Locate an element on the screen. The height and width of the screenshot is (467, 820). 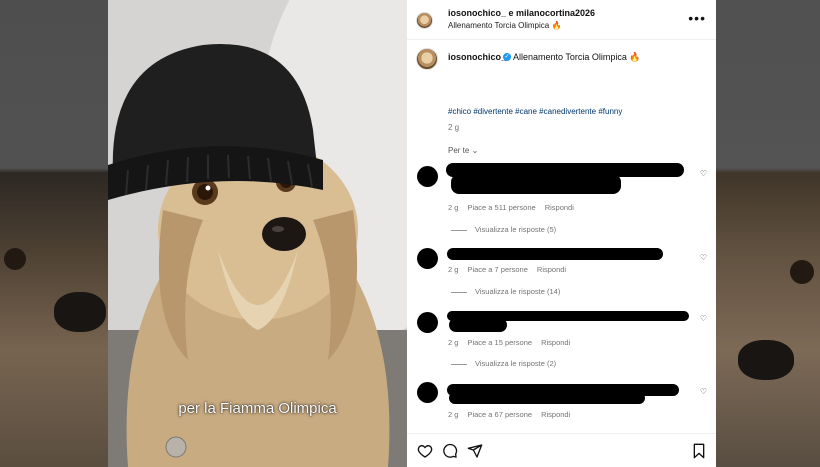
view-replies-button: Visualizza le risposte (14) is located at coordinates (505, 291).